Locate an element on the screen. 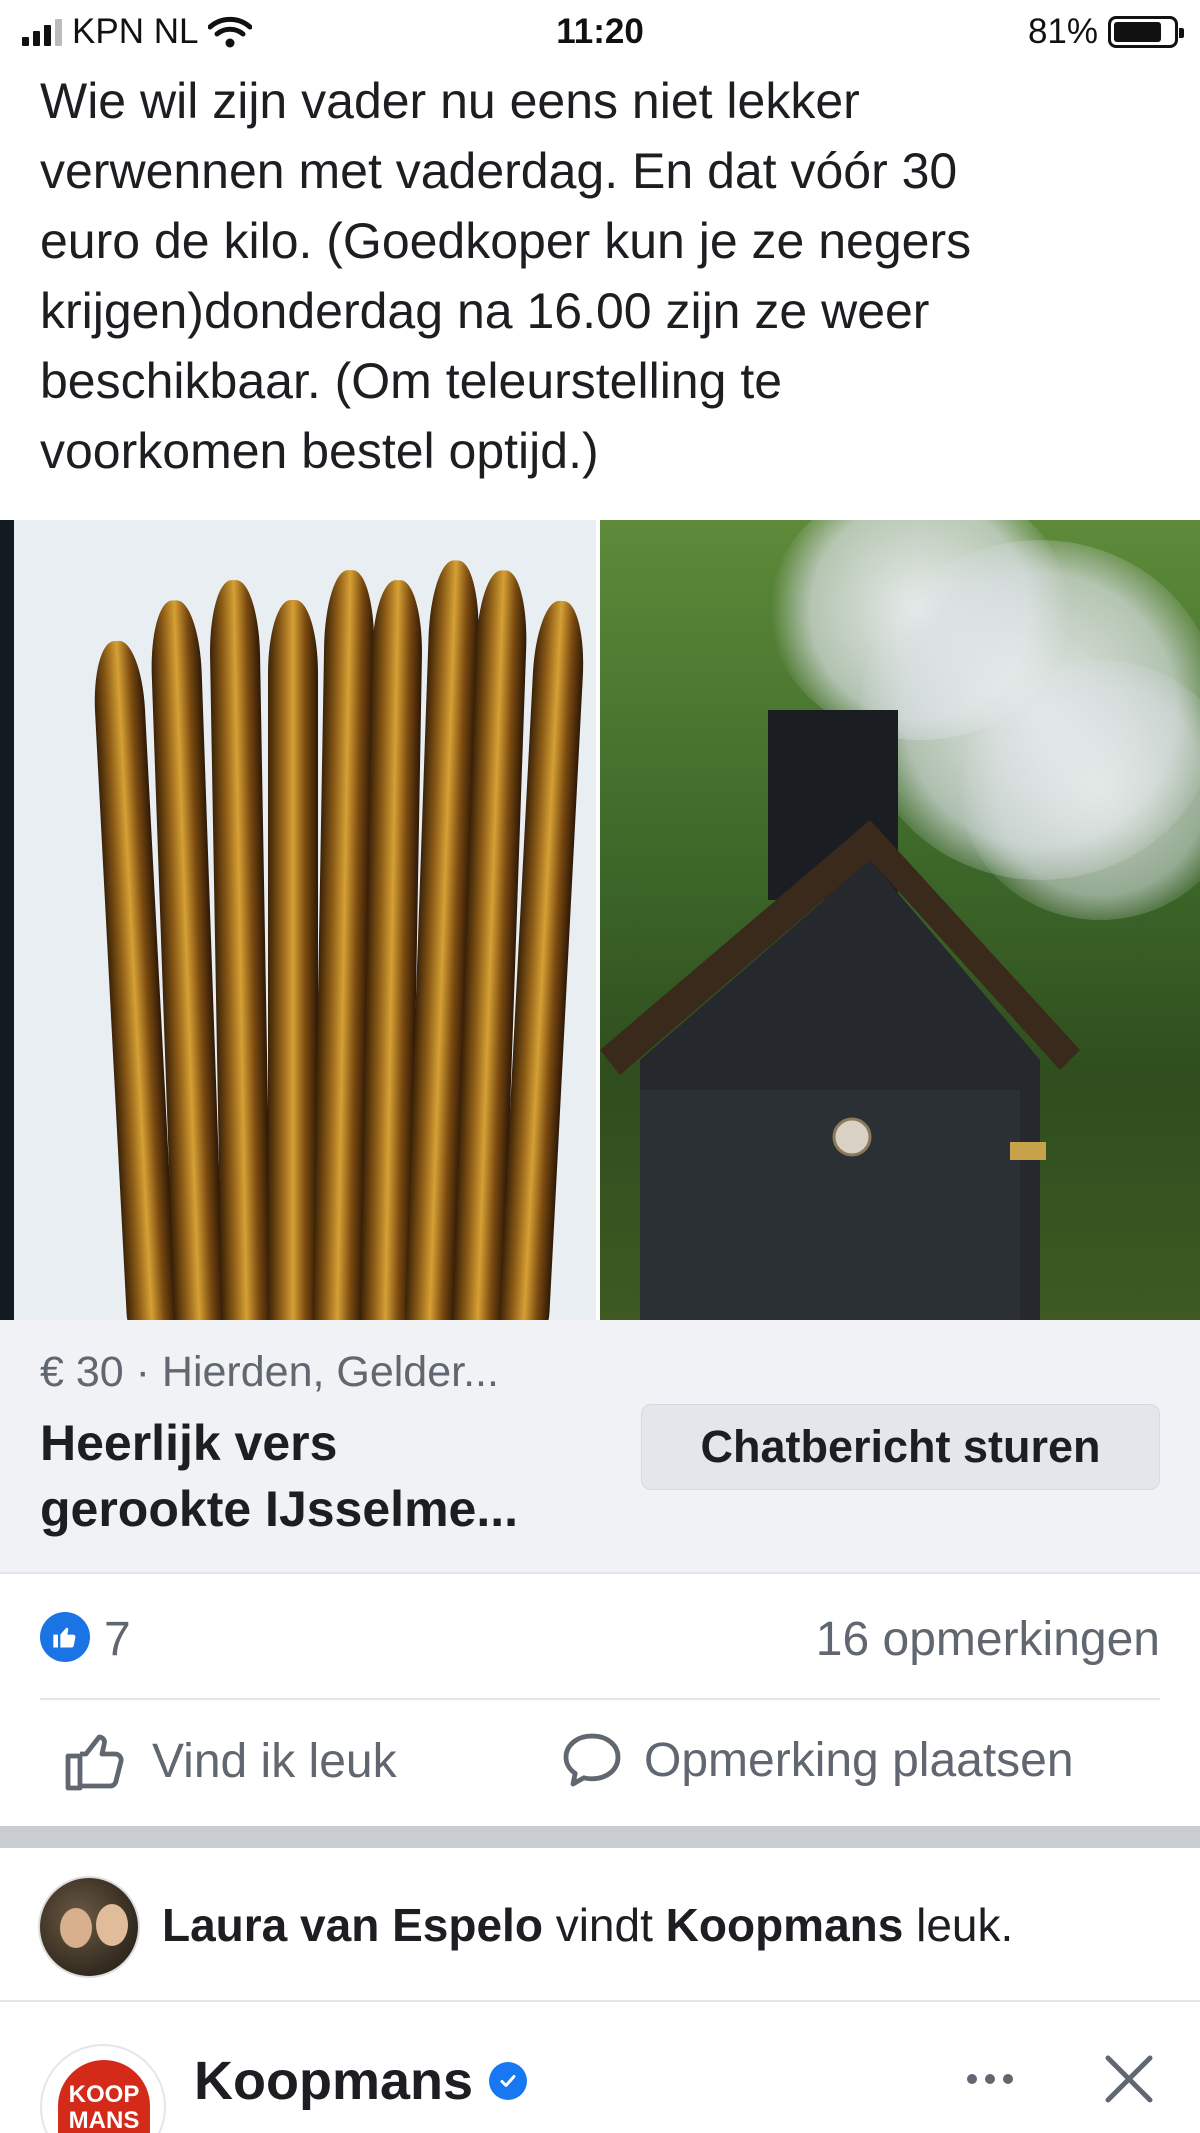  comment-button: Opmerking plaatsen is located at coordinates (817, 1760).